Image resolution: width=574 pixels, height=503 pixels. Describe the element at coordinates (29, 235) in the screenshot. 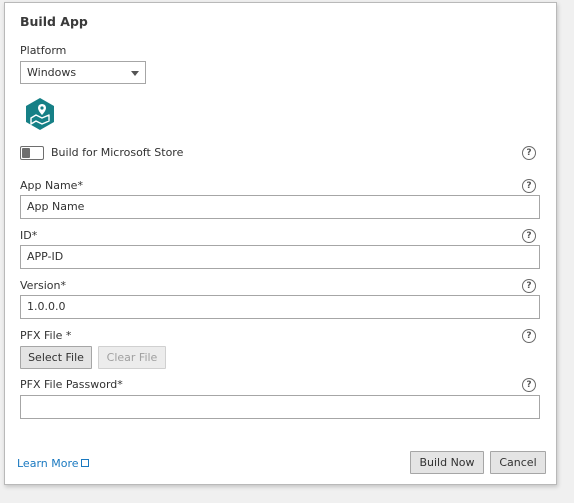

I see `id-label: ID*` at that location.